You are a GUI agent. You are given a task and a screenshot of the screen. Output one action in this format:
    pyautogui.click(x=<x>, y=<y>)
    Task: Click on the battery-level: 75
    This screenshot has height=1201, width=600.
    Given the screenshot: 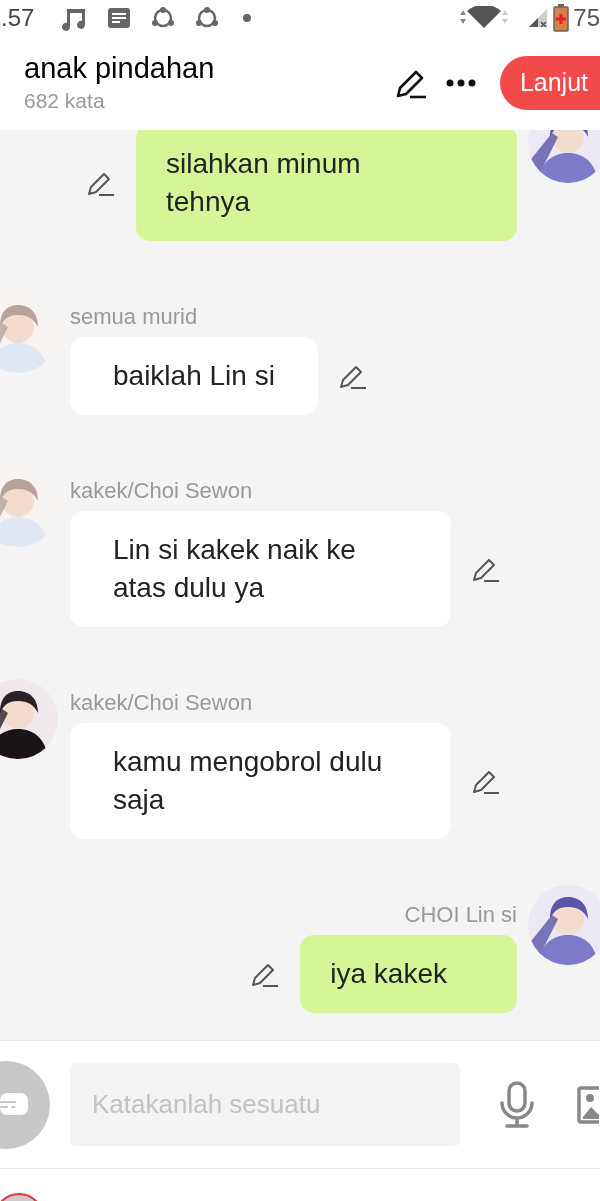 What is the action you would take?
    pyautogui.click(x=586, y=18)
    